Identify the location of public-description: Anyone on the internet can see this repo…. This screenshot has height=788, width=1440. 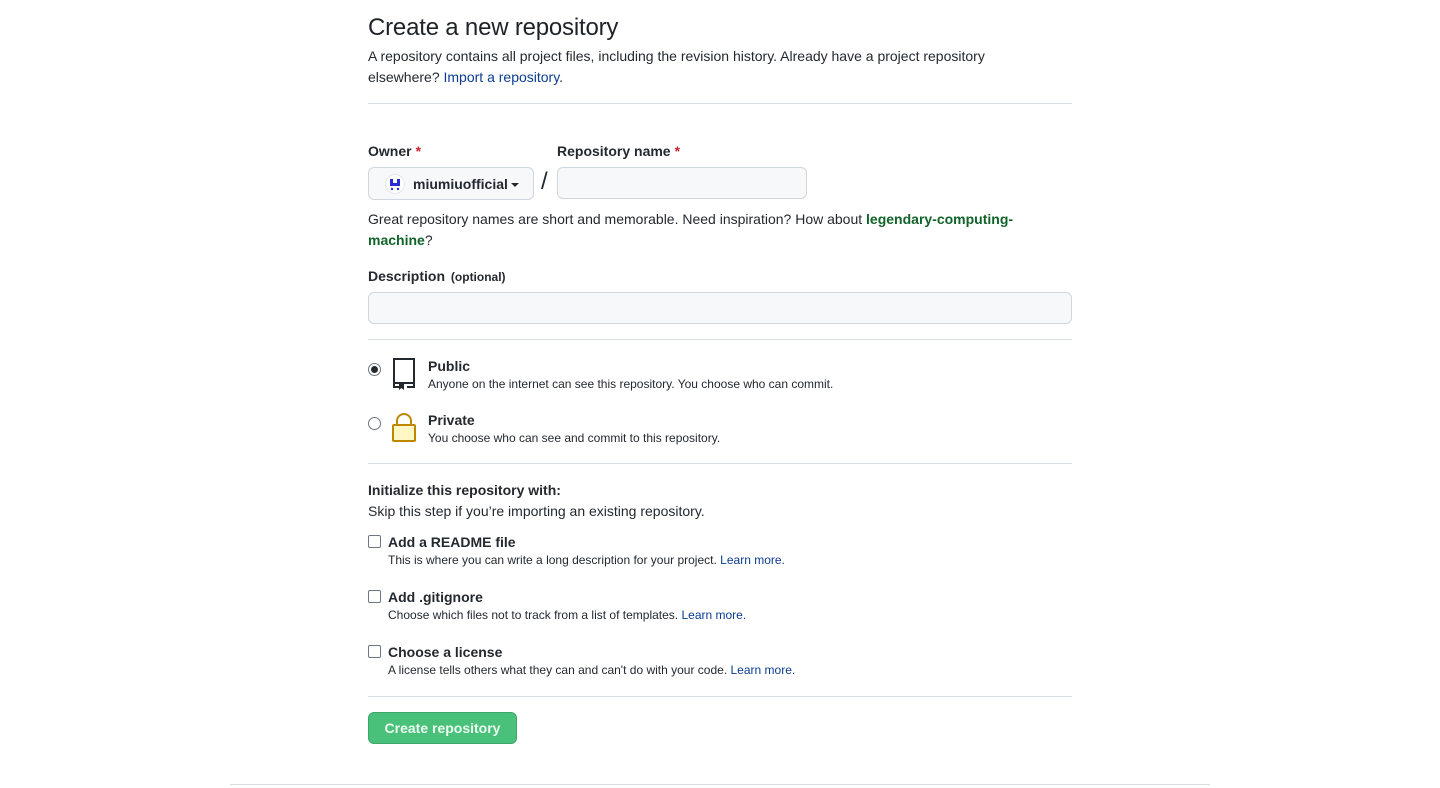
(631, 384).